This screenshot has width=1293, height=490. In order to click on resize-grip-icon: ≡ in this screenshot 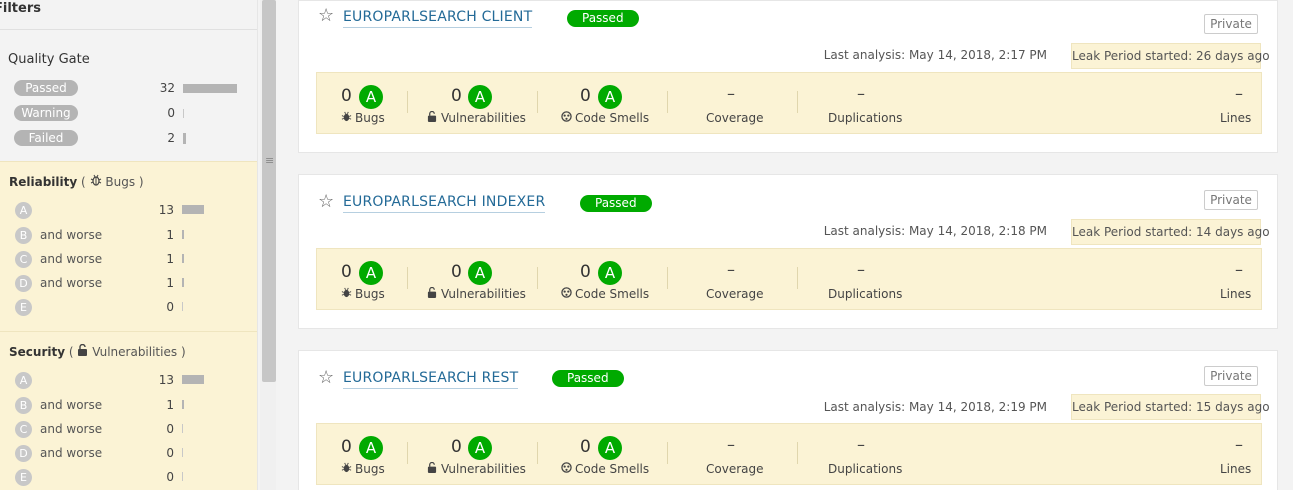, I will do `click(269, 160)`.